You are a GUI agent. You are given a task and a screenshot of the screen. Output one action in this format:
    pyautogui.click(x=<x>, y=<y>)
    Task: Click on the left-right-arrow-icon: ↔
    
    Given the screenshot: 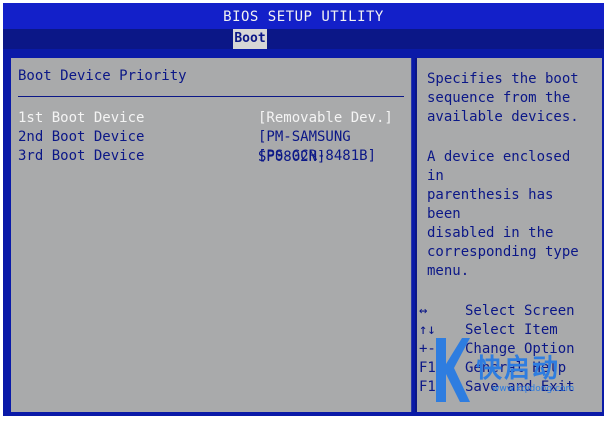 What is the action you would take?
    pyautogui.click(x=423, y=311)
    